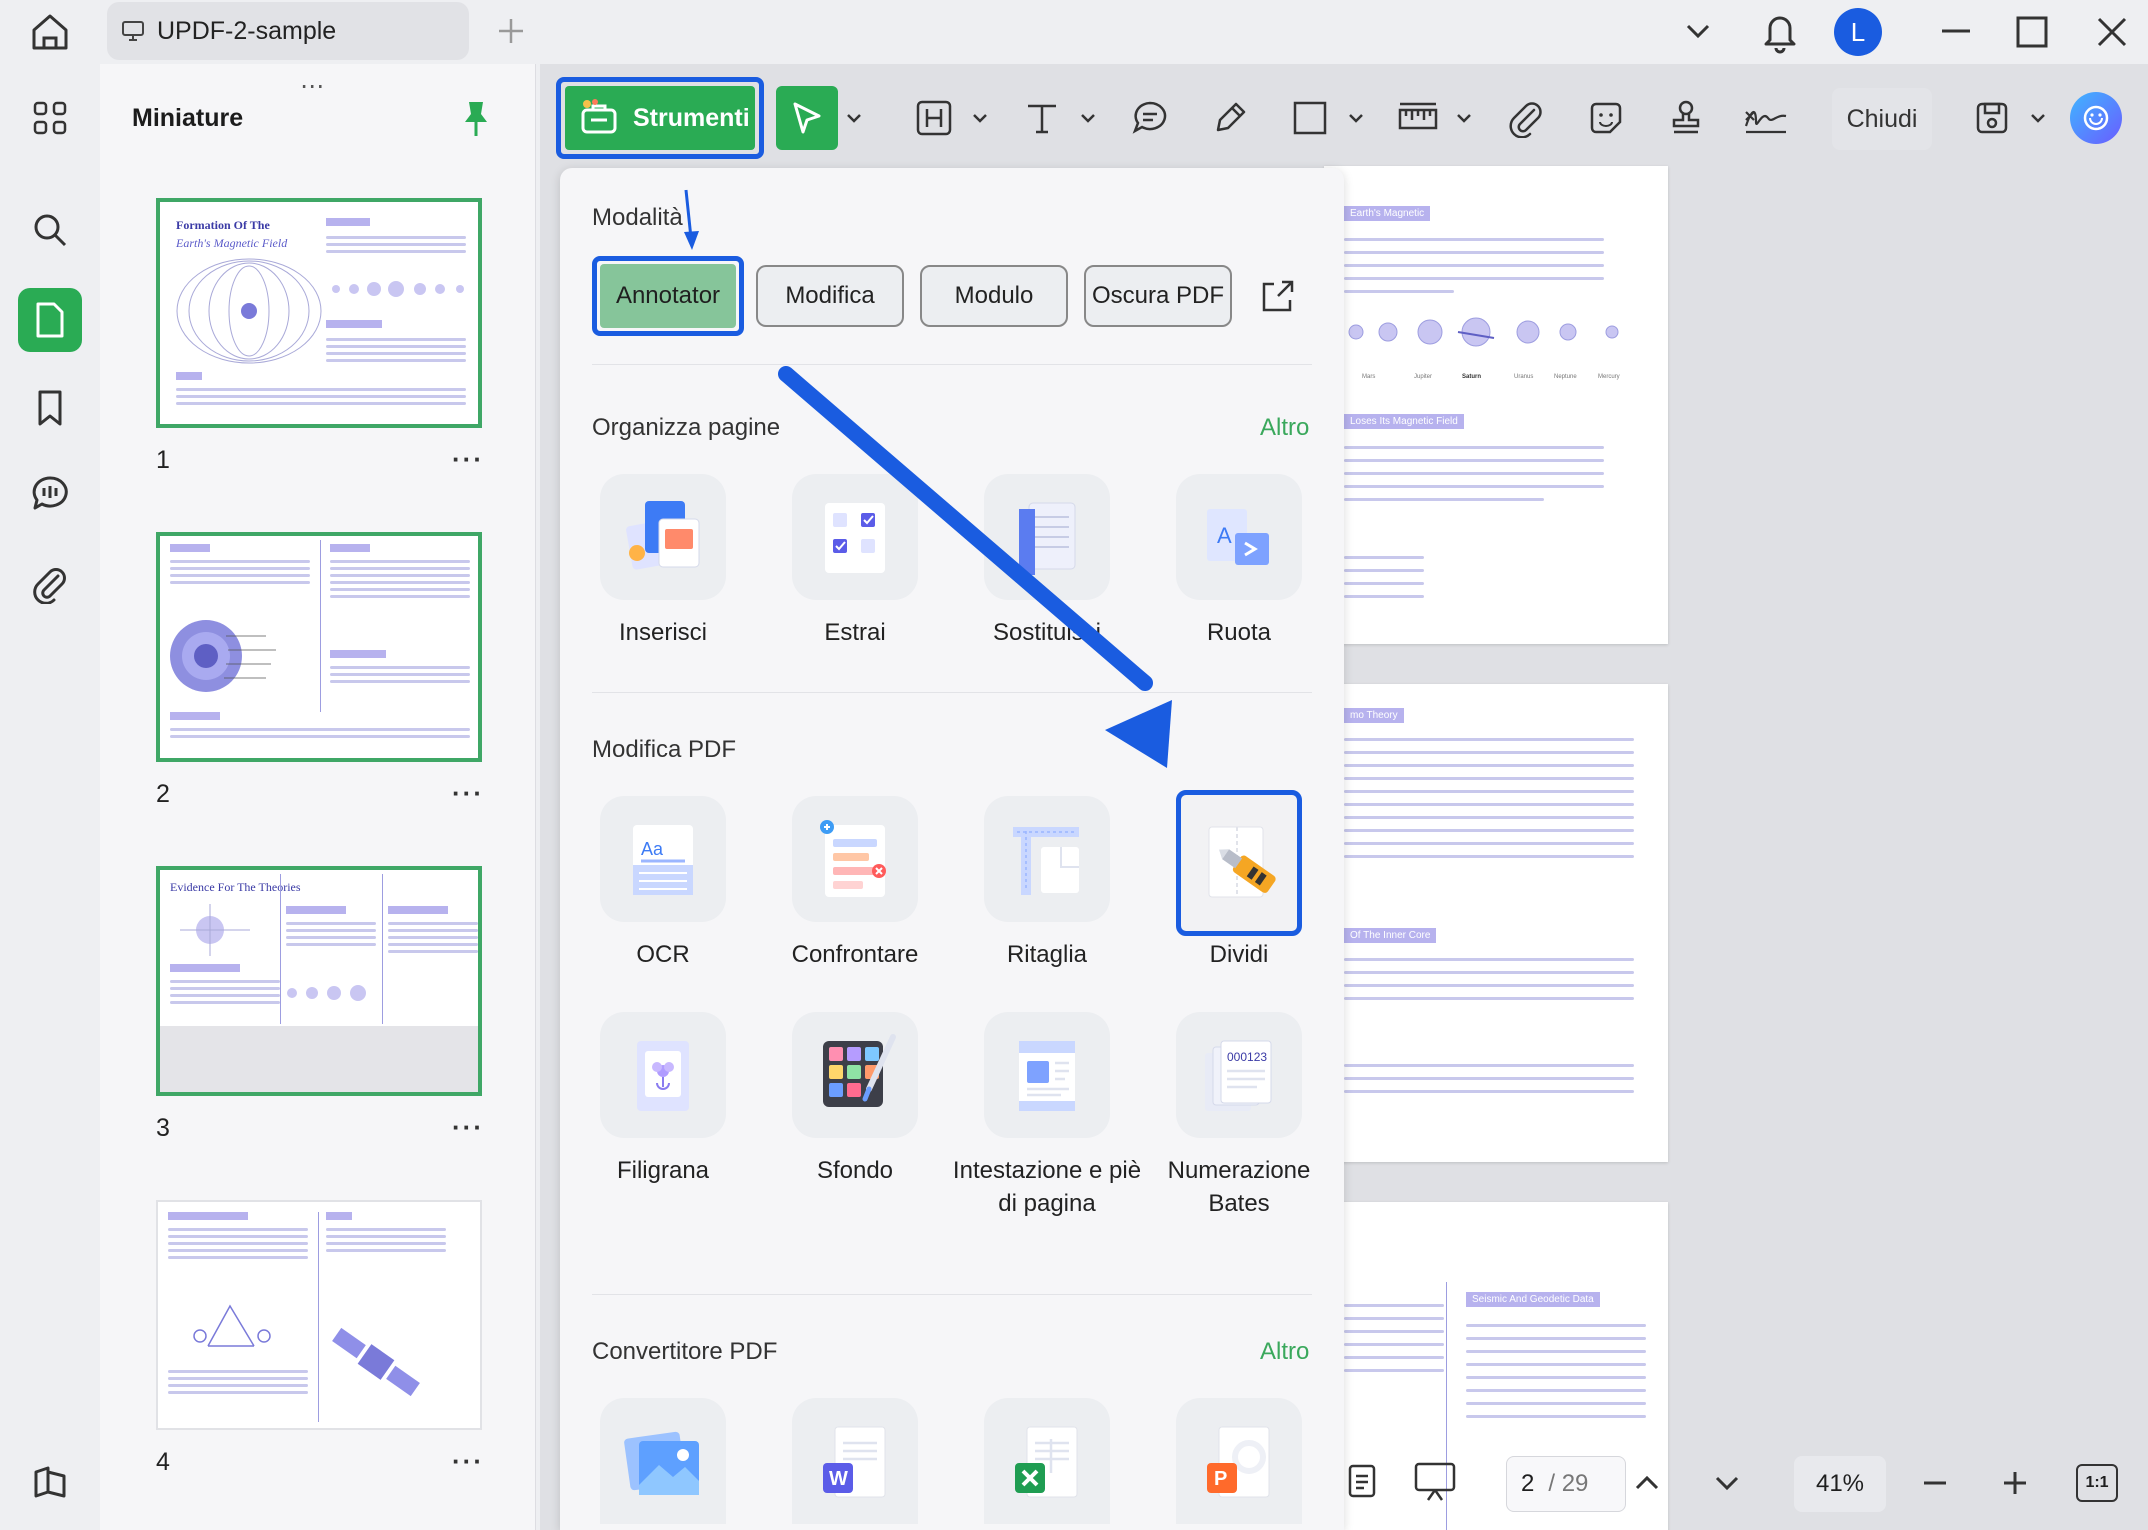  Describe the element at coordinates (511, 31) in the screenshot. I see `new-tab-plus-icon` at that location.